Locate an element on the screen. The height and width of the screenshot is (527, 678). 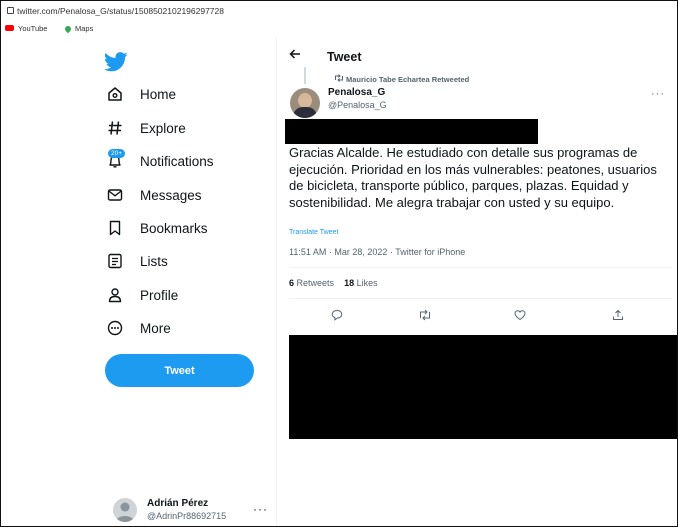
redaction-block is located at coordinates (483, 387).